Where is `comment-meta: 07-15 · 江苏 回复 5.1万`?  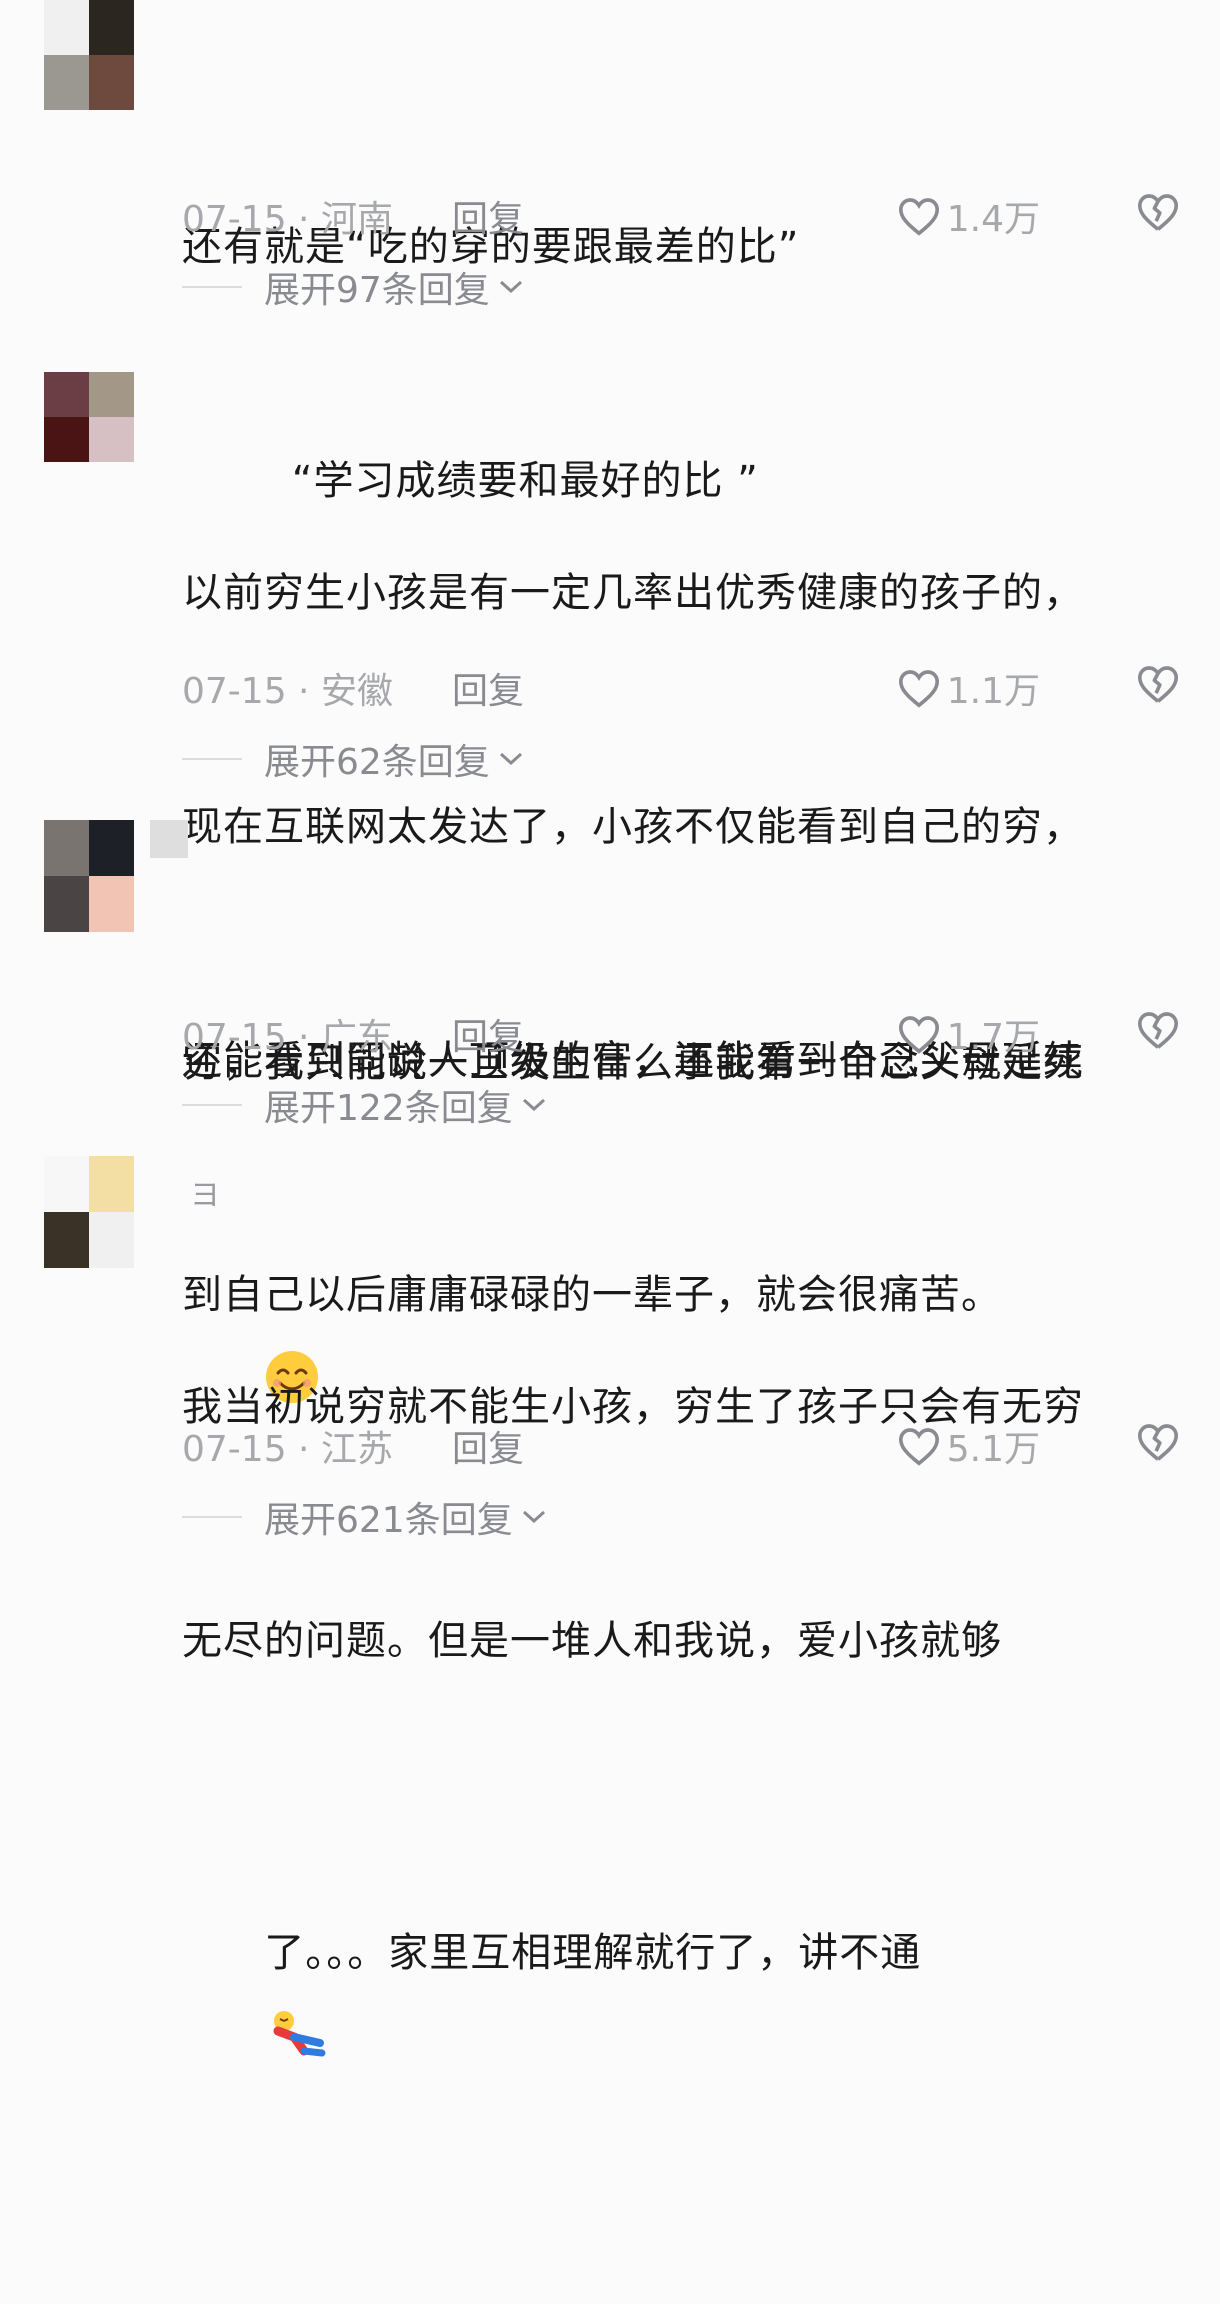 comment-meta: 07-15 · 江苏 回复 5.1万 is located at coordinates (681, 1445).